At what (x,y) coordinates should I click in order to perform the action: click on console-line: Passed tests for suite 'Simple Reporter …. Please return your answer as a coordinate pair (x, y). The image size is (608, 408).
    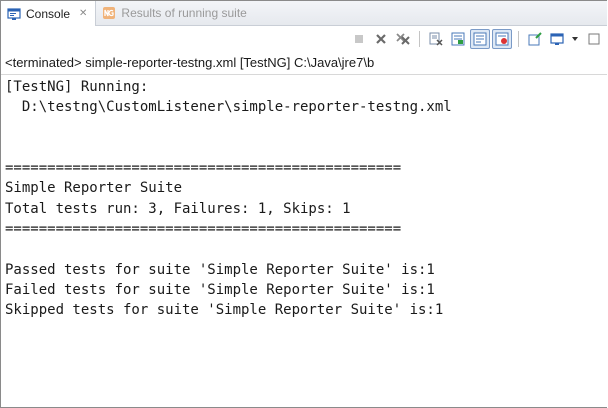
    Looking at the image, I should click on (220, 269).